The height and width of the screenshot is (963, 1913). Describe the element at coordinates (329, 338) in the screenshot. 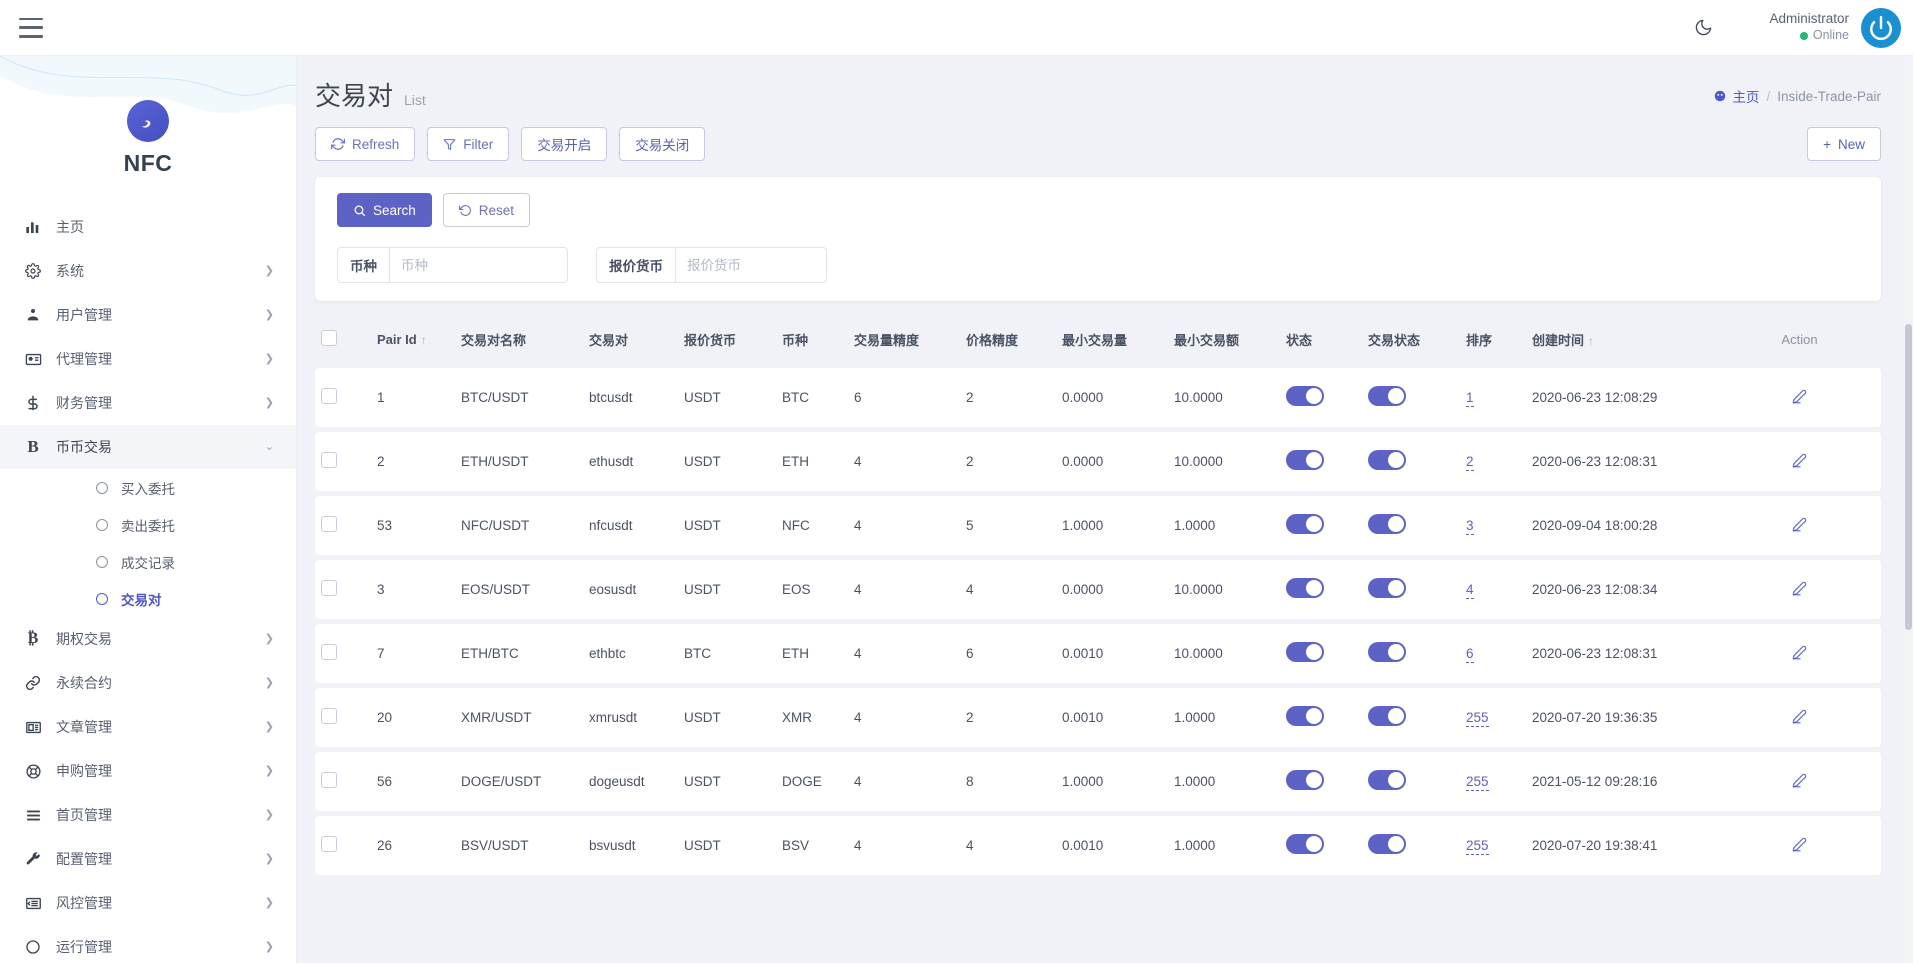

I see `select-all-checkbox` at that location.